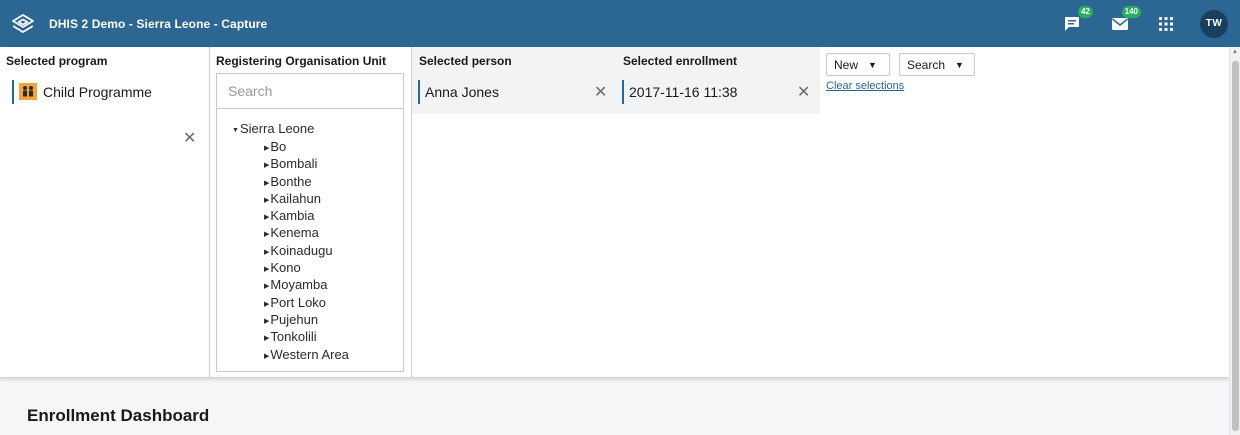 This screenshot has height=435, width=1240. I want to click on selected-program-label: Child Programme, so click(97, 91).